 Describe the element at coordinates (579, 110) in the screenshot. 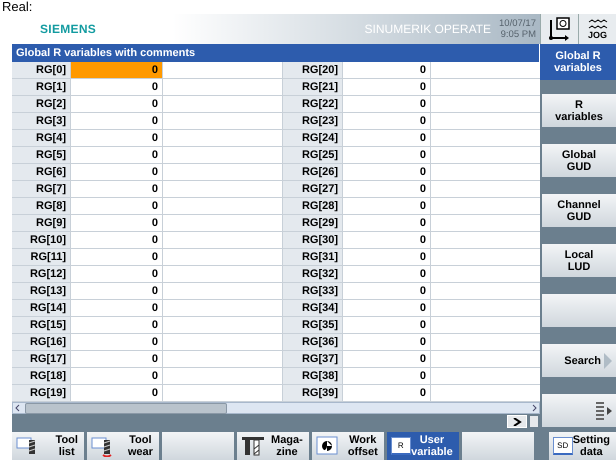

I see `softkey: R variables` at that location.